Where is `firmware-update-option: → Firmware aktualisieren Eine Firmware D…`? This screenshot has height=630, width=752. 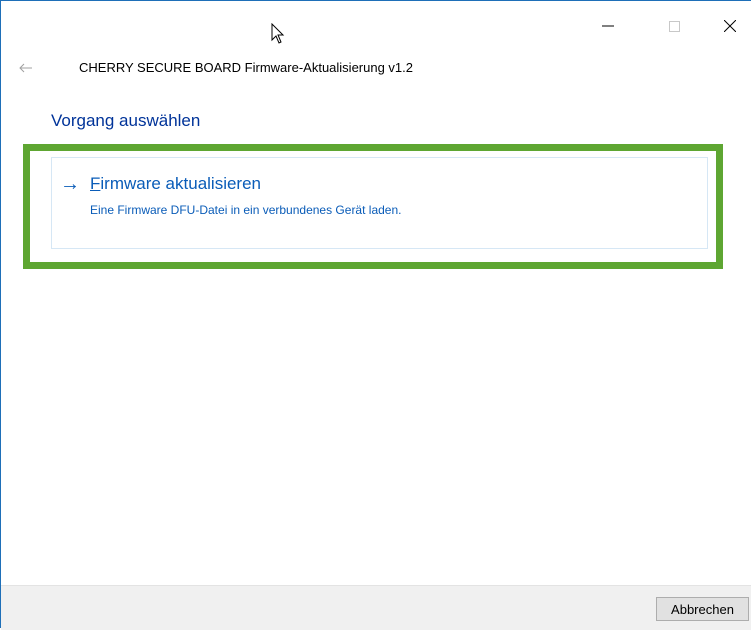
firmware-update-option: → Firmware aktualisieren Eine Firmware D… is located at coordinates (379, 203).